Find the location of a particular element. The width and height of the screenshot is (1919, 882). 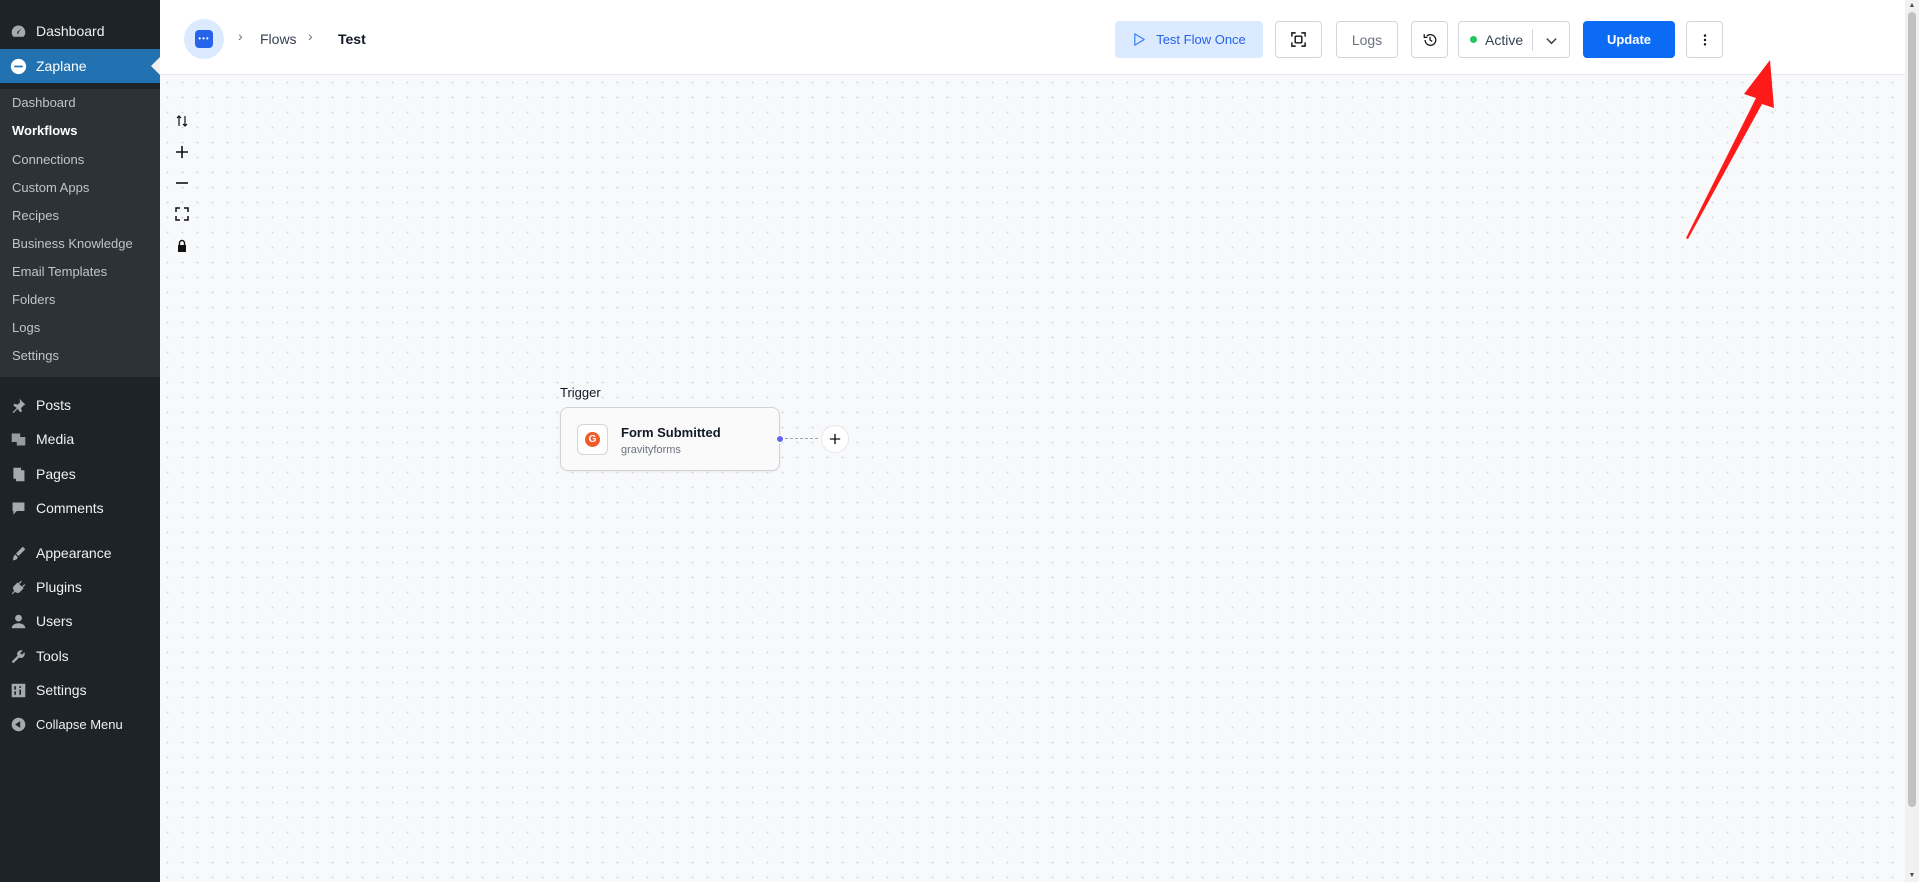

swap-layout-button is located at coordinates (182, 121).